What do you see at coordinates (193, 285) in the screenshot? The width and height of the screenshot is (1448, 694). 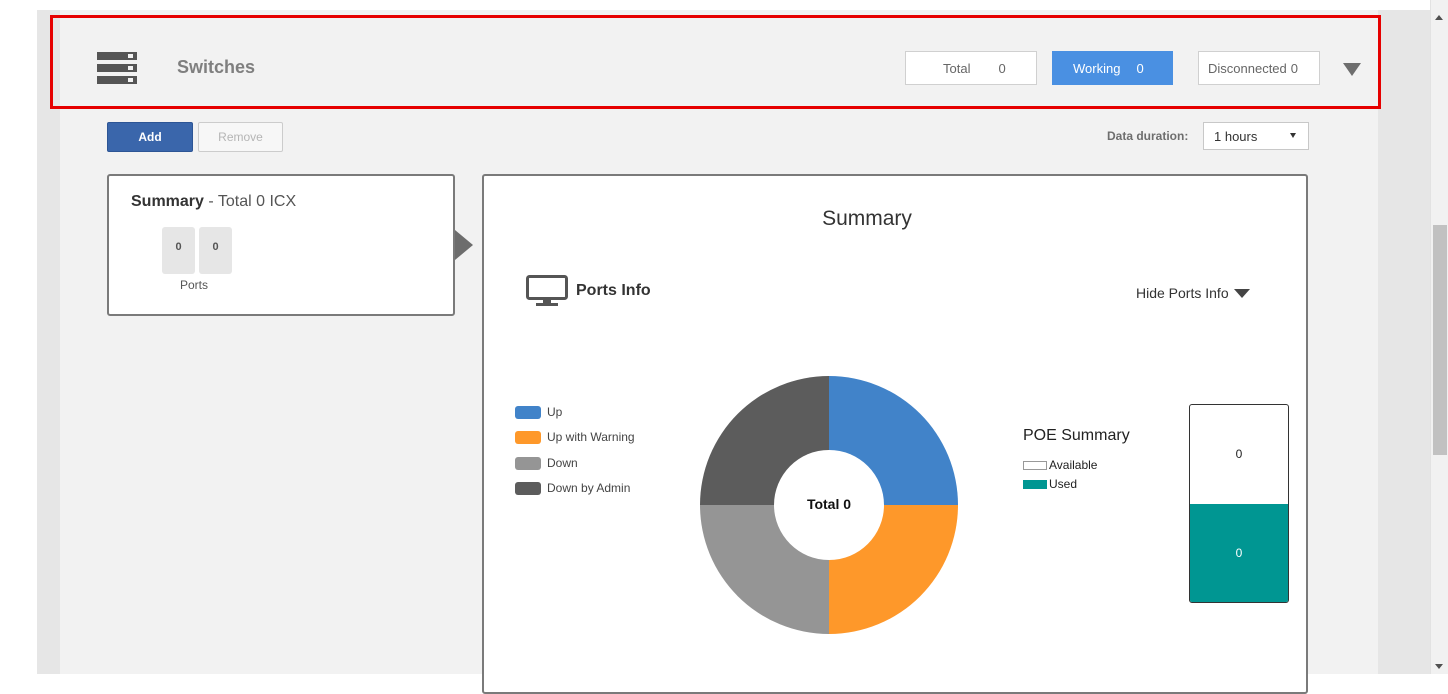 I see `ports-label: Ports` at bounding box center [193, 285].